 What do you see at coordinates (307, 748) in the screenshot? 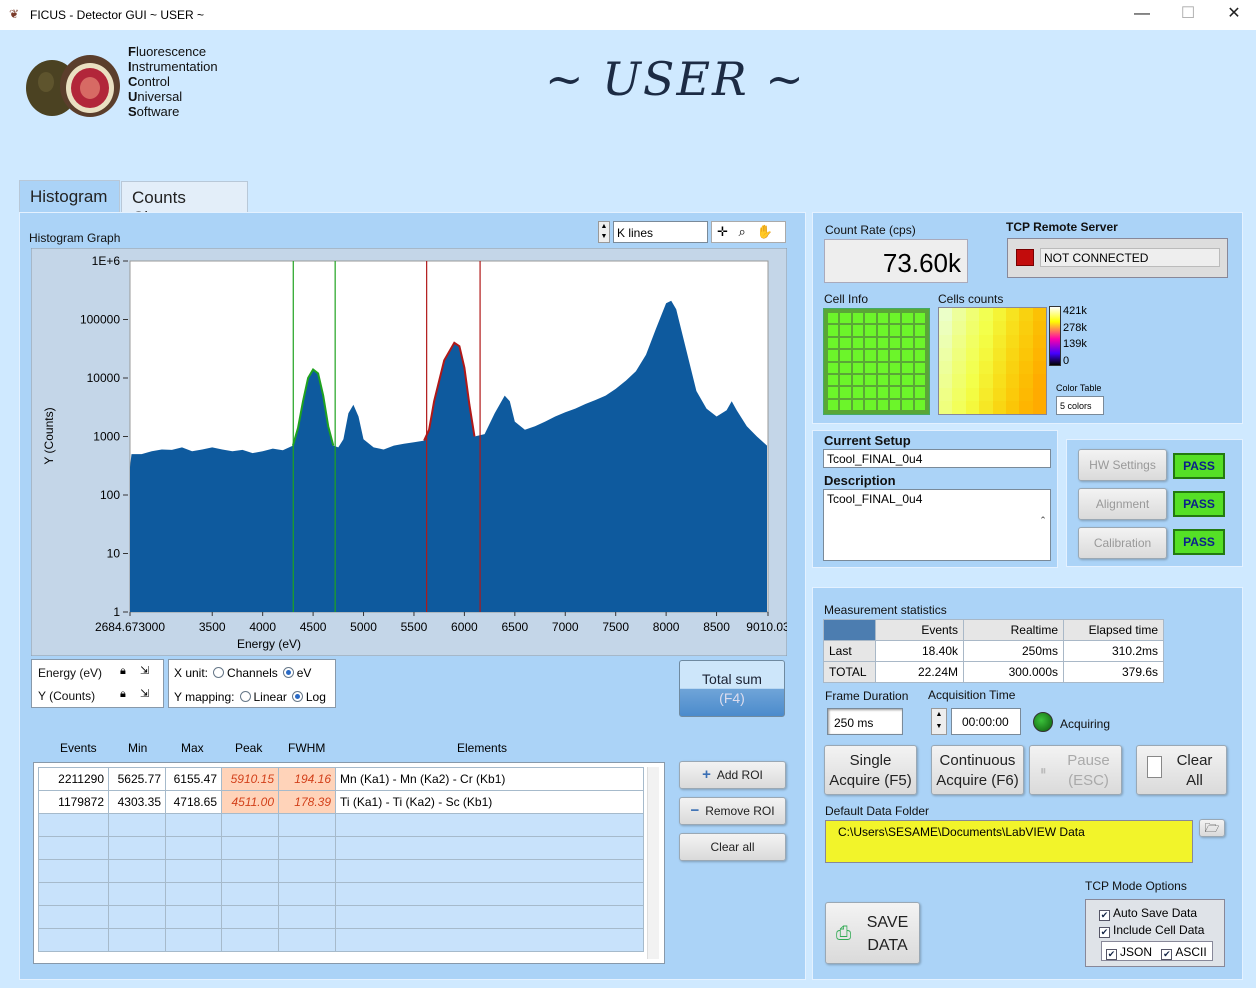
I see `roi-col-fwhm: FWHM` at bounding box center [307, 748].